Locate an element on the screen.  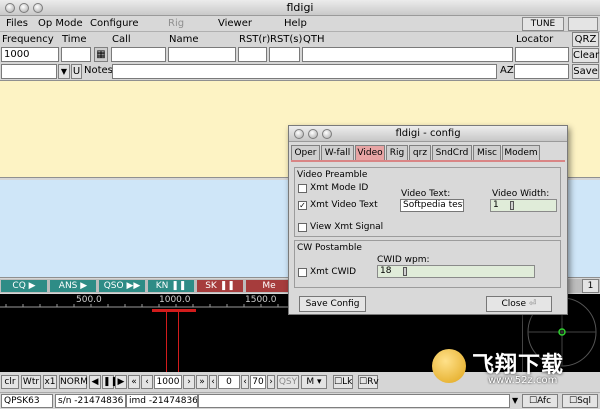
zoom-window-icon is located at coordinates (38, 8).